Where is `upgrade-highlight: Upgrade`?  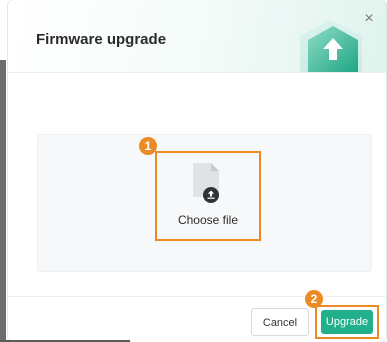
upgrade-highlight: Upgrade is located at coordinates (347, 322).